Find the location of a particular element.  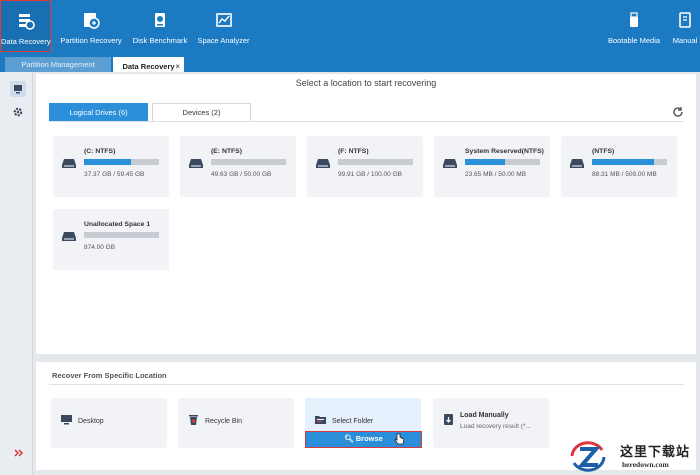

desktop-card: Desktop is located at coordinates (109, 423).